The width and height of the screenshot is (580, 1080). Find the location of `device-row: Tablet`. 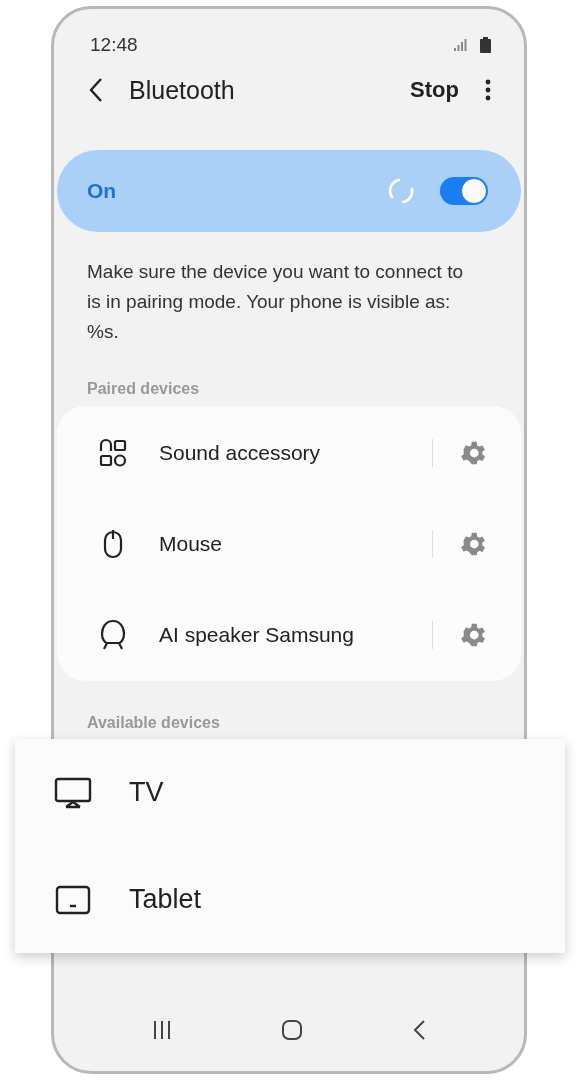

device-row: Tablet is located at coordinates (290, 899).